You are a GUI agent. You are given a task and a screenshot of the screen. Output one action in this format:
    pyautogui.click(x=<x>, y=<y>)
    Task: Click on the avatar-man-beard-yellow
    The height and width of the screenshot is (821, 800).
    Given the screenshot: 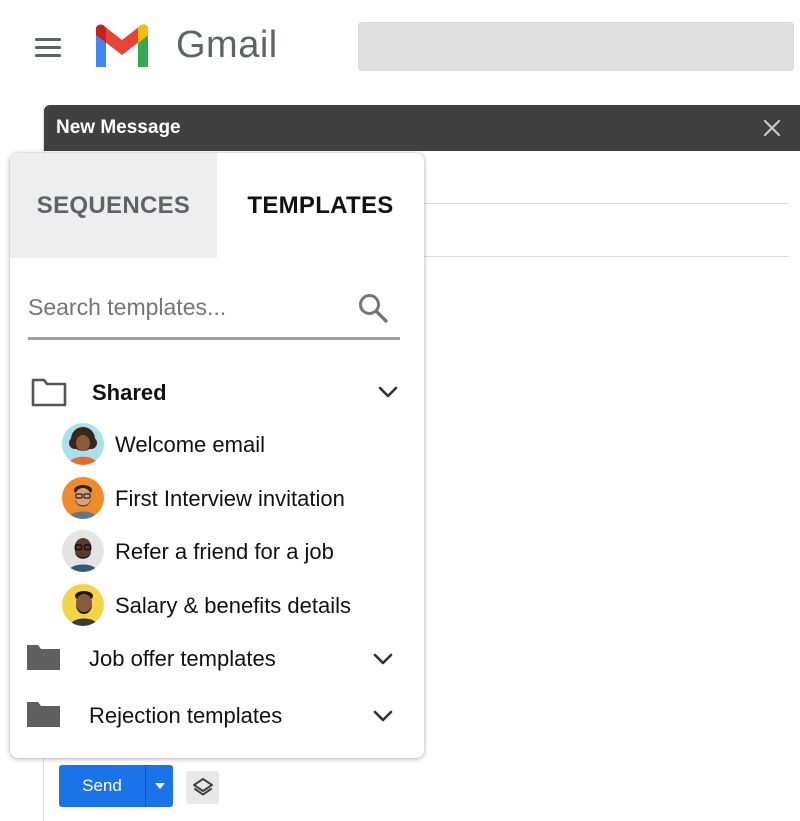 What is the action you would take?
    pyautogui.click(x=83, y=605)
    